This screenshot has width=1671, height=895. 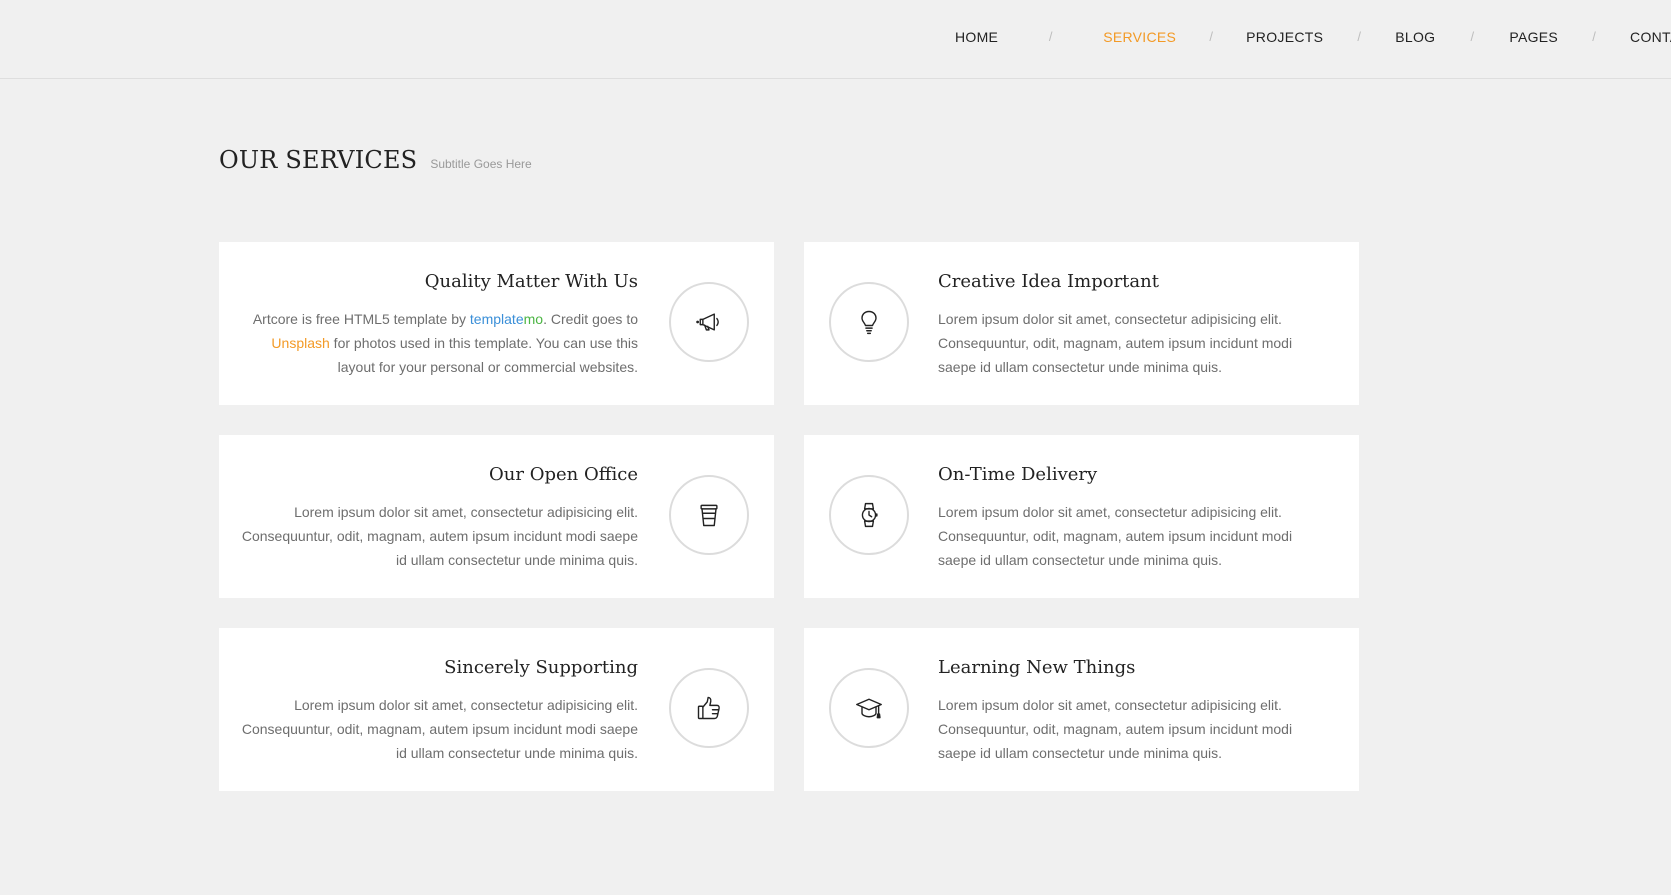 I want to click on nav-pages: PAGES, so click(x=1533, y=37).